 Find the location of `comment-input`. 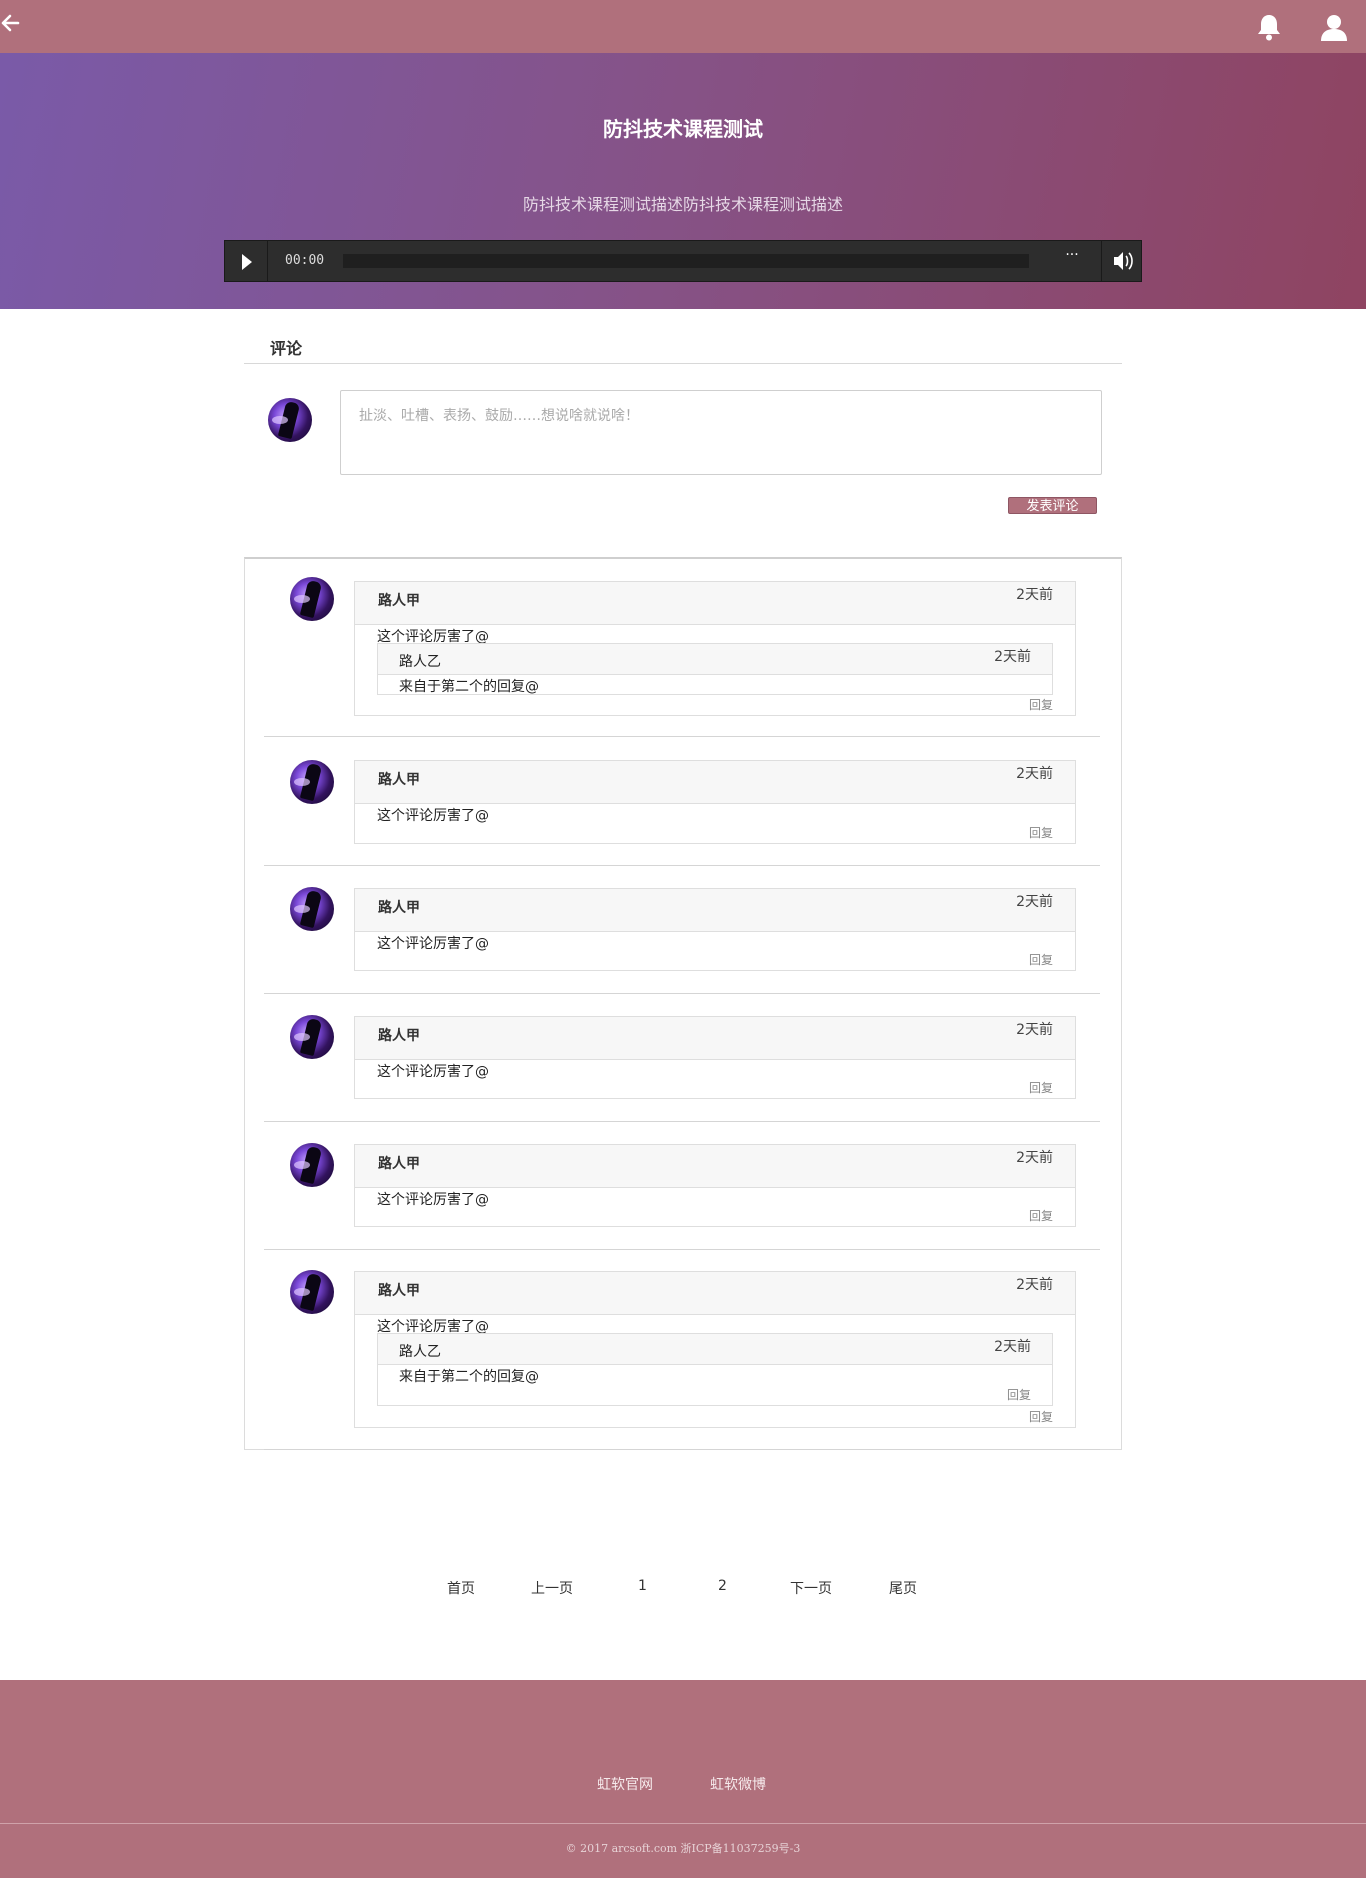

comment-input is located at coordinates (721, 432).